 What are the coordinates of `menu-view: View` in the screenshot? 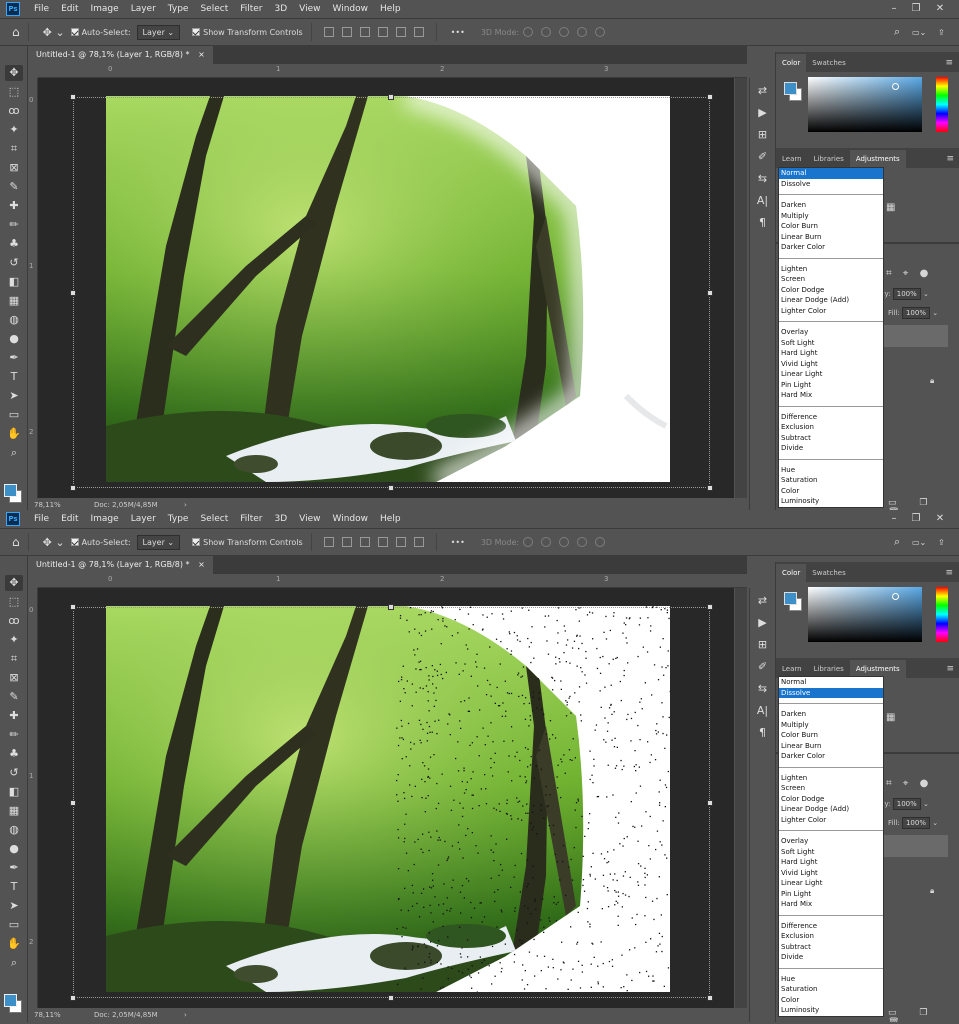 It's located at (309, 519).